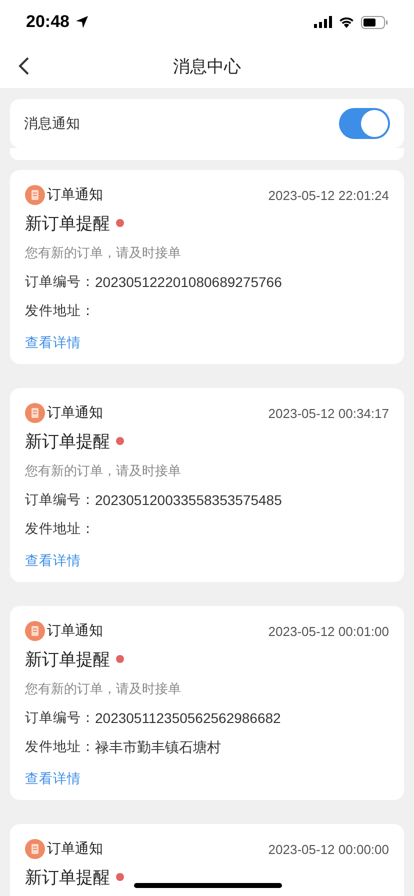  Describe the element at coordinates (82, 22) in the screenshot. I see `location-arrow-icon` at that location.